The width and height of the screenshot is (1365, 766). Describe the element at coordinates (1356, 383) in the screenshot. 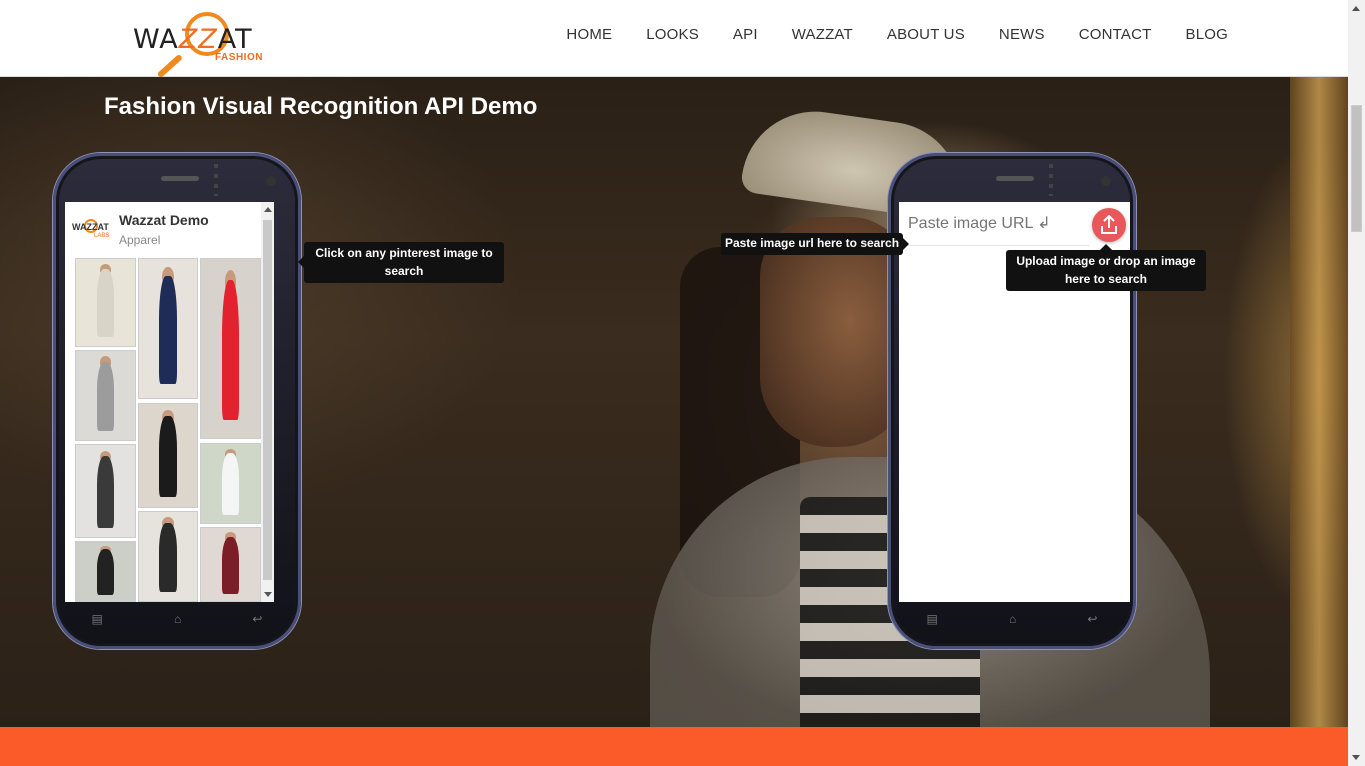

I see `page-scrollbar` at that location.